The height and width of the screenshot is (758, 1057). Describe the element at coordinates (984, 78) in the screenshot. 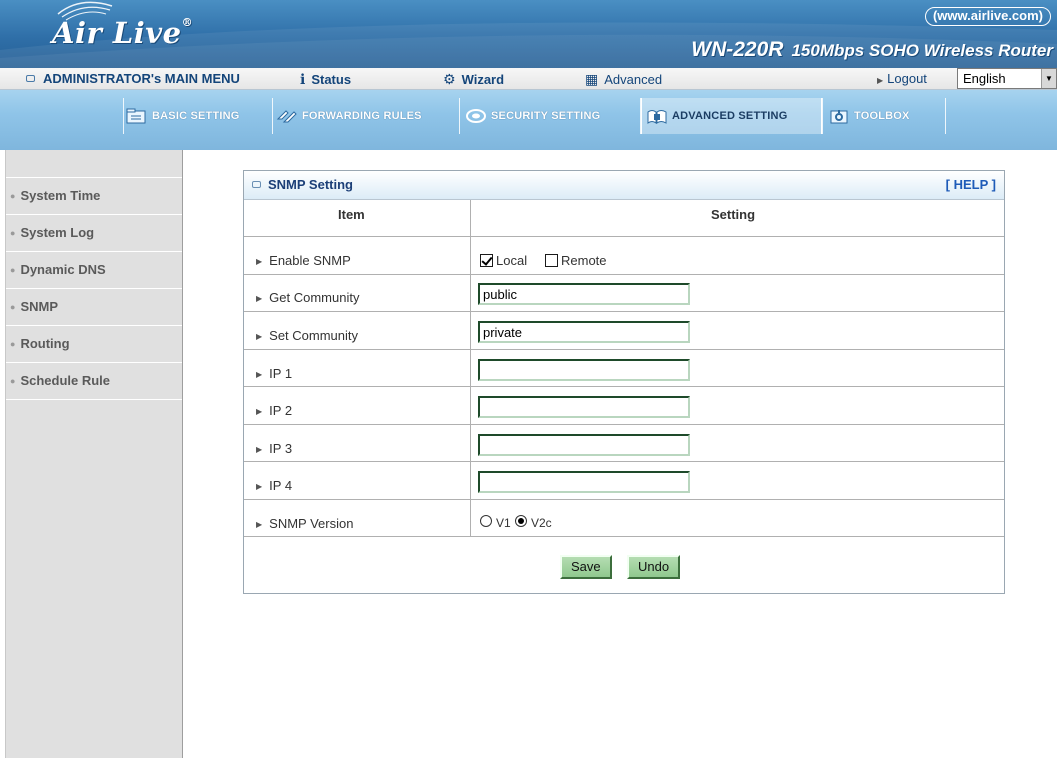

I see `language-value: English` at that location.